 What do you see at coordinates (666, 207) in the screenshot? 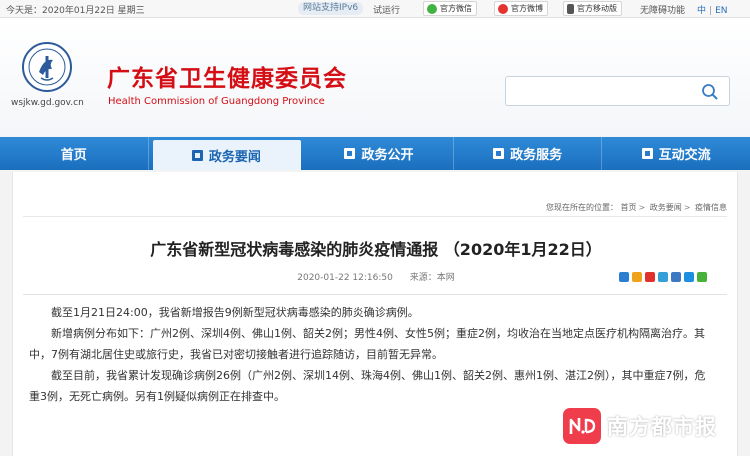
I see `breadcrumb-news: 政务要闻` at bounding box center [666, 207].